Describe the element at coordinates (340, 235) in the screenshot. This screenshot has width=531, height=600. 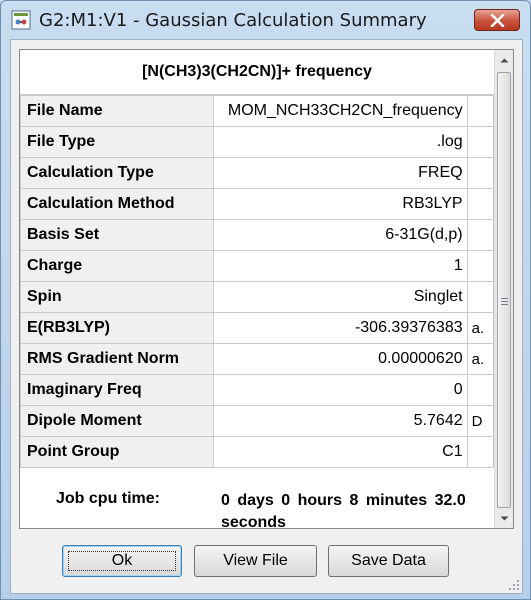
I see `row-value: 6-31G(d,p)` at that location.